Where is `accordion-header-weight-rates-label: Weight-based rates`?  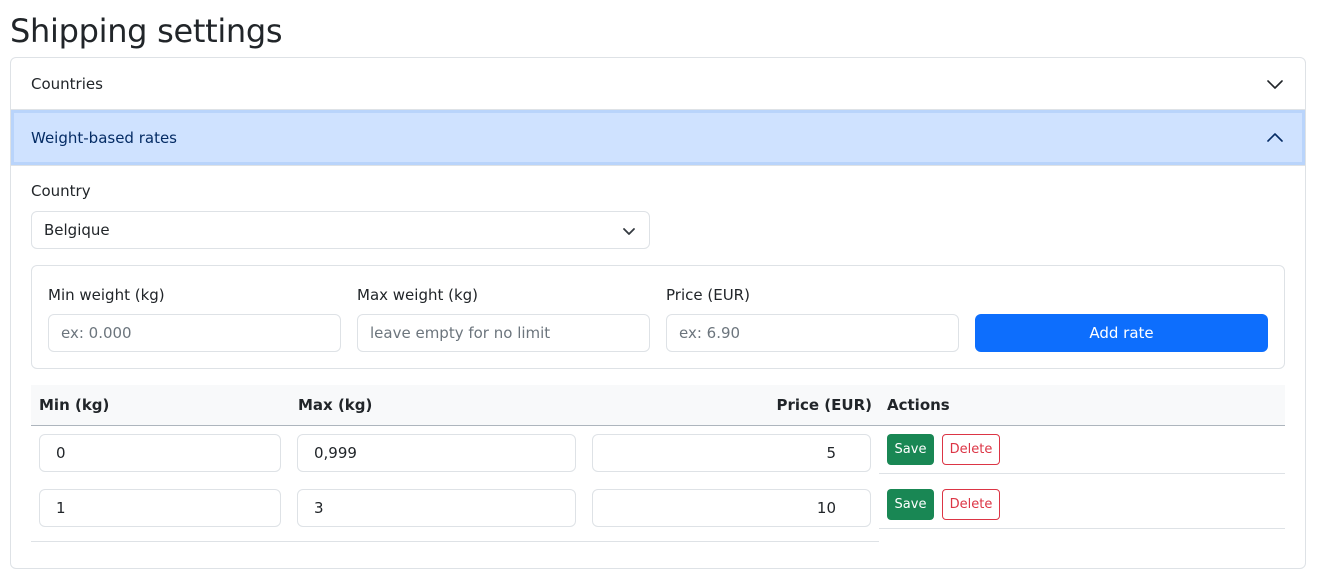
accordion-header-weight-rates-label: Weight-based rates is located at coordinates (104, 137).